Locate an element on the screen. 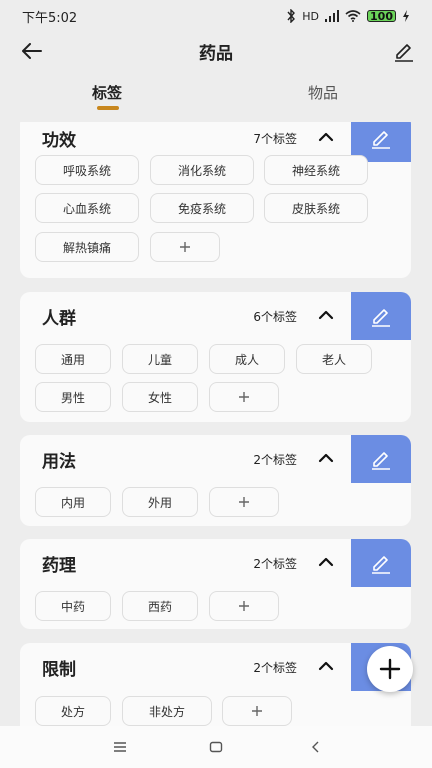 This screenshot has width=432, height=768. square-icon is located at coordinates (216, 747).